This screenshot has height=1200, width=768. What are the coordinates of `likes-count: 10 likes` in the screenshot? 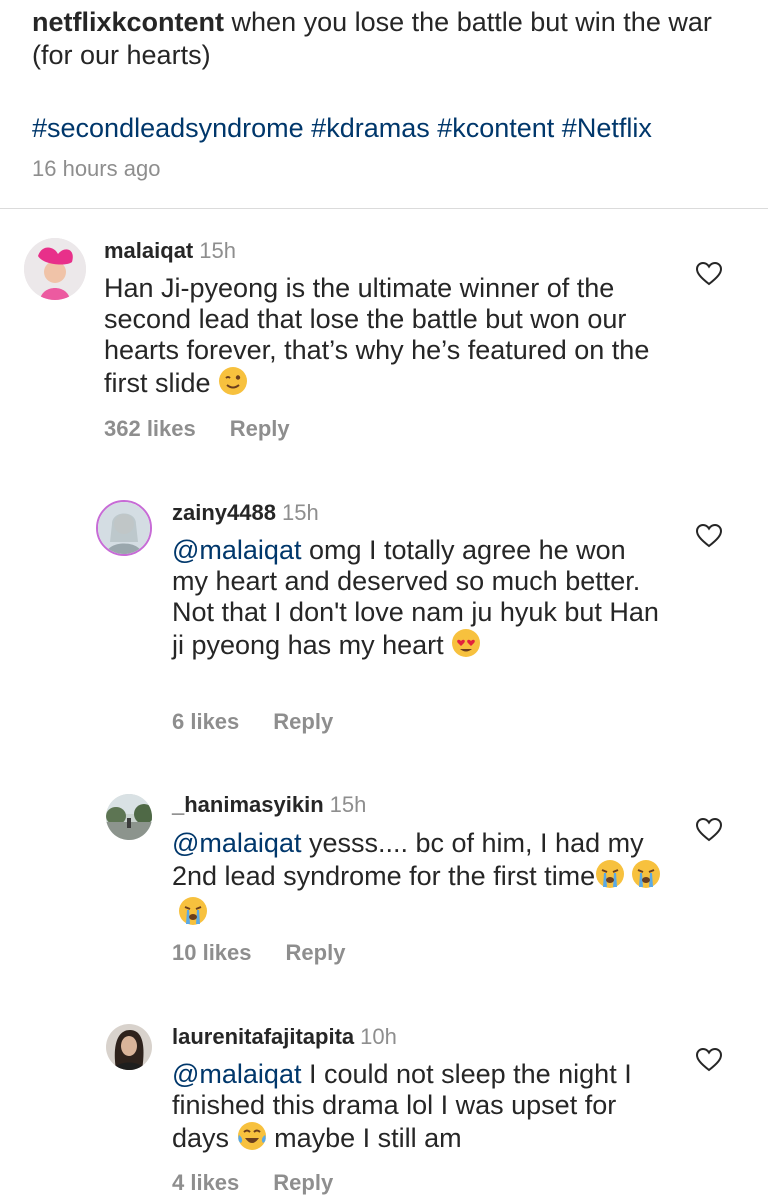 It's located at (212, 952).